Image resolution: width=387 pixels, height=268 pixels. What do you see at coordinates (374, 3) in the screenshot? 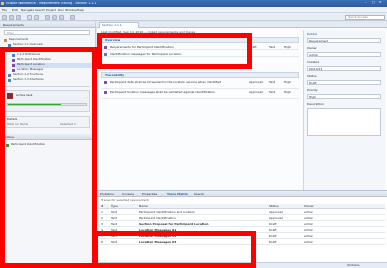
I see `maximize-button: □` at bounding box center [374, 3].